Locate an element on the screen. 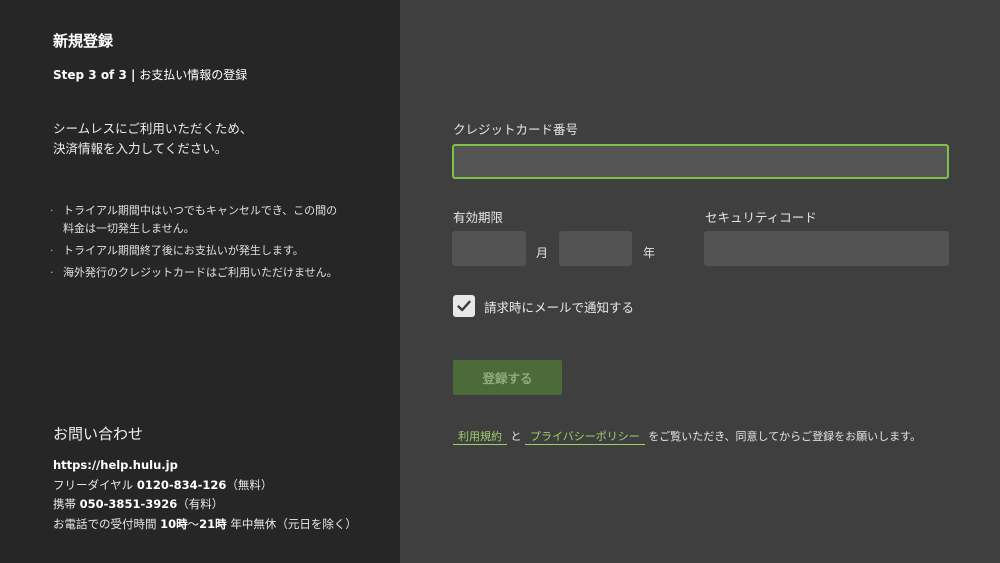  hours-end: 21時 is located at coordinates (213, 523).